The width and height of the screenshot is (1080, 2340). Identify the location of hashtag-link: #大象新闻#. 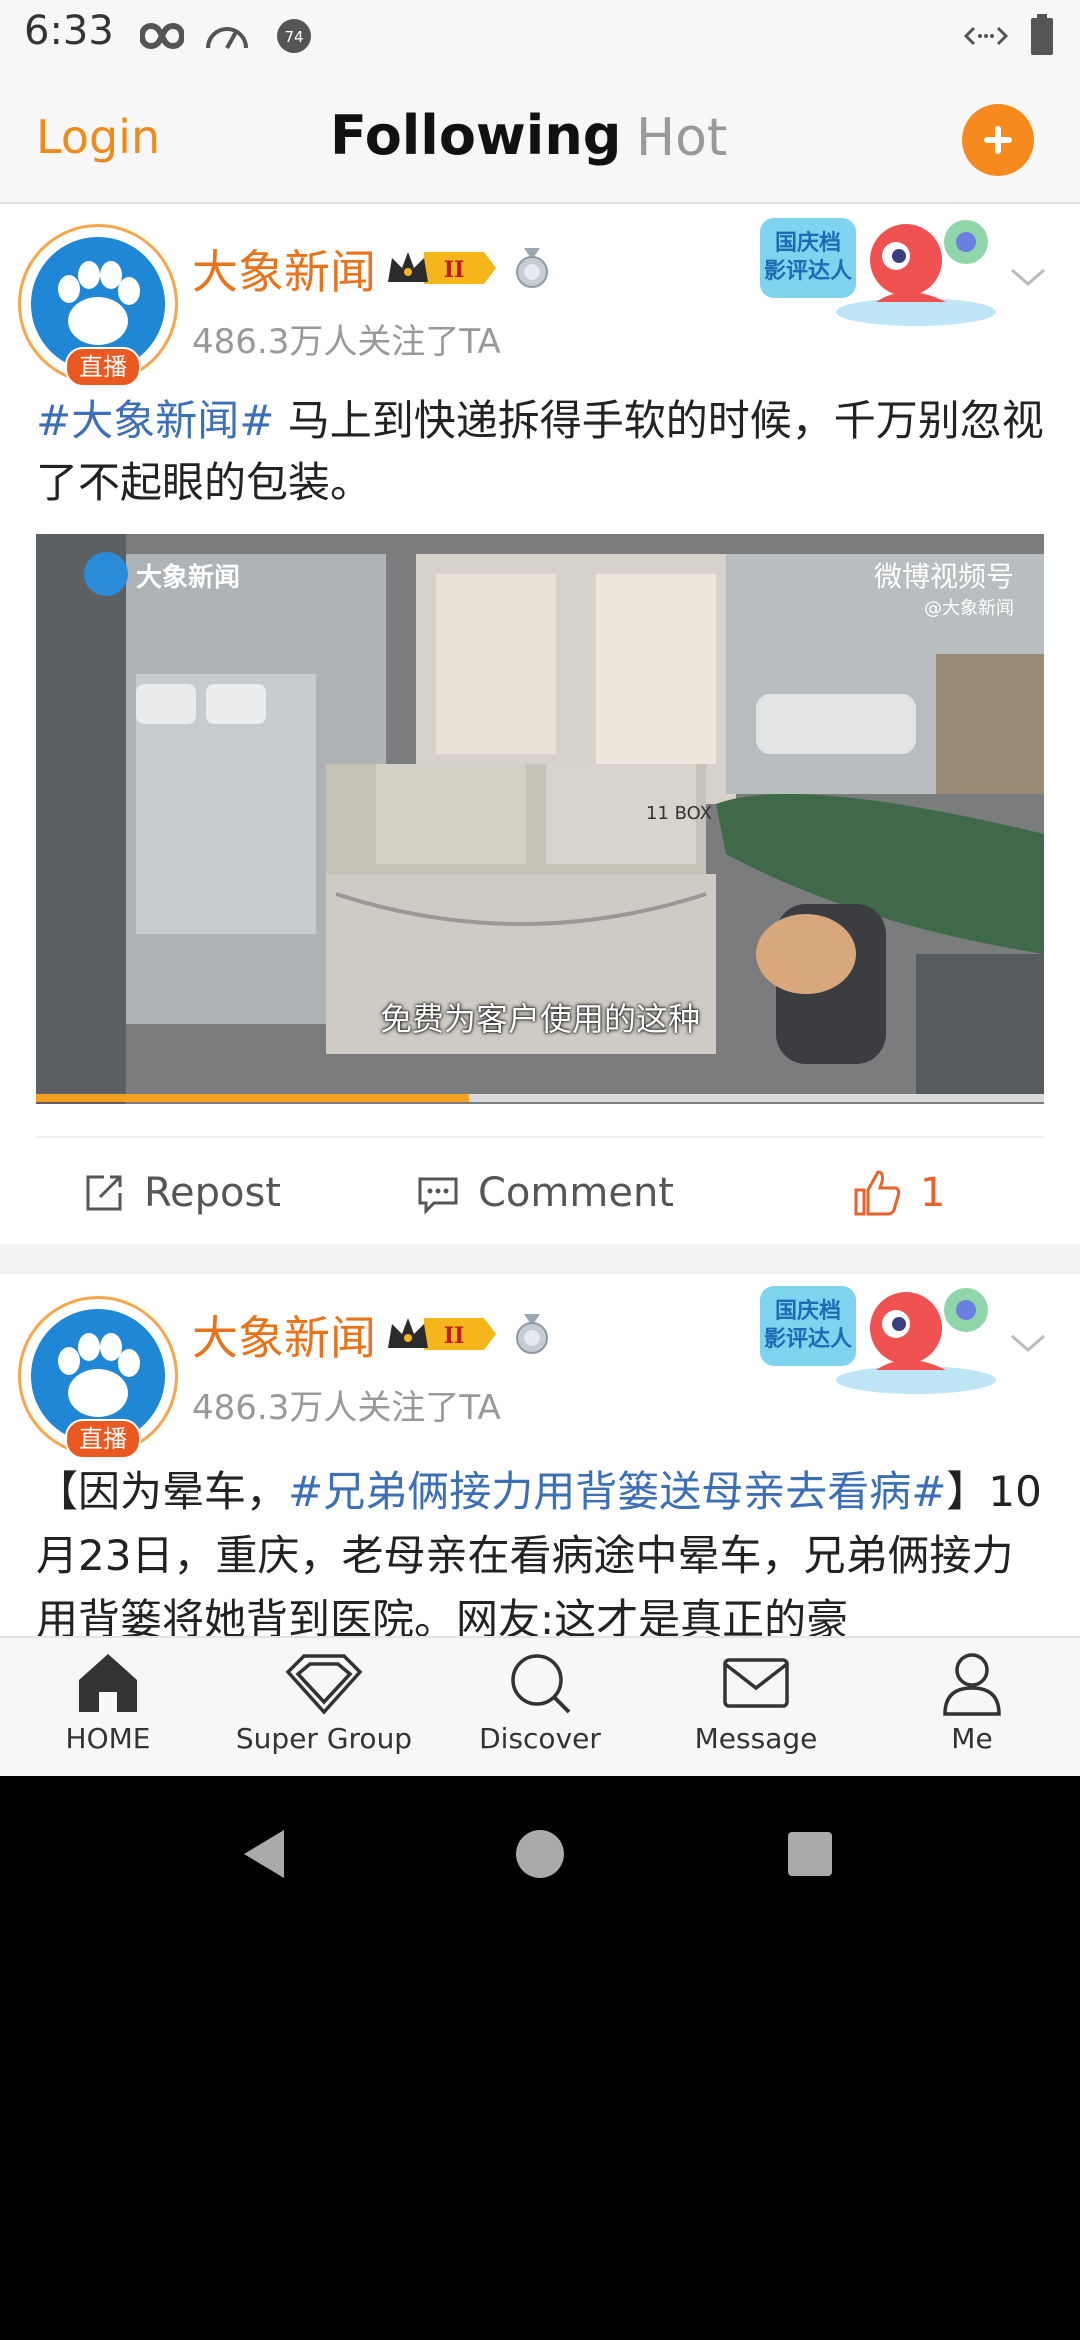
(155, 420).